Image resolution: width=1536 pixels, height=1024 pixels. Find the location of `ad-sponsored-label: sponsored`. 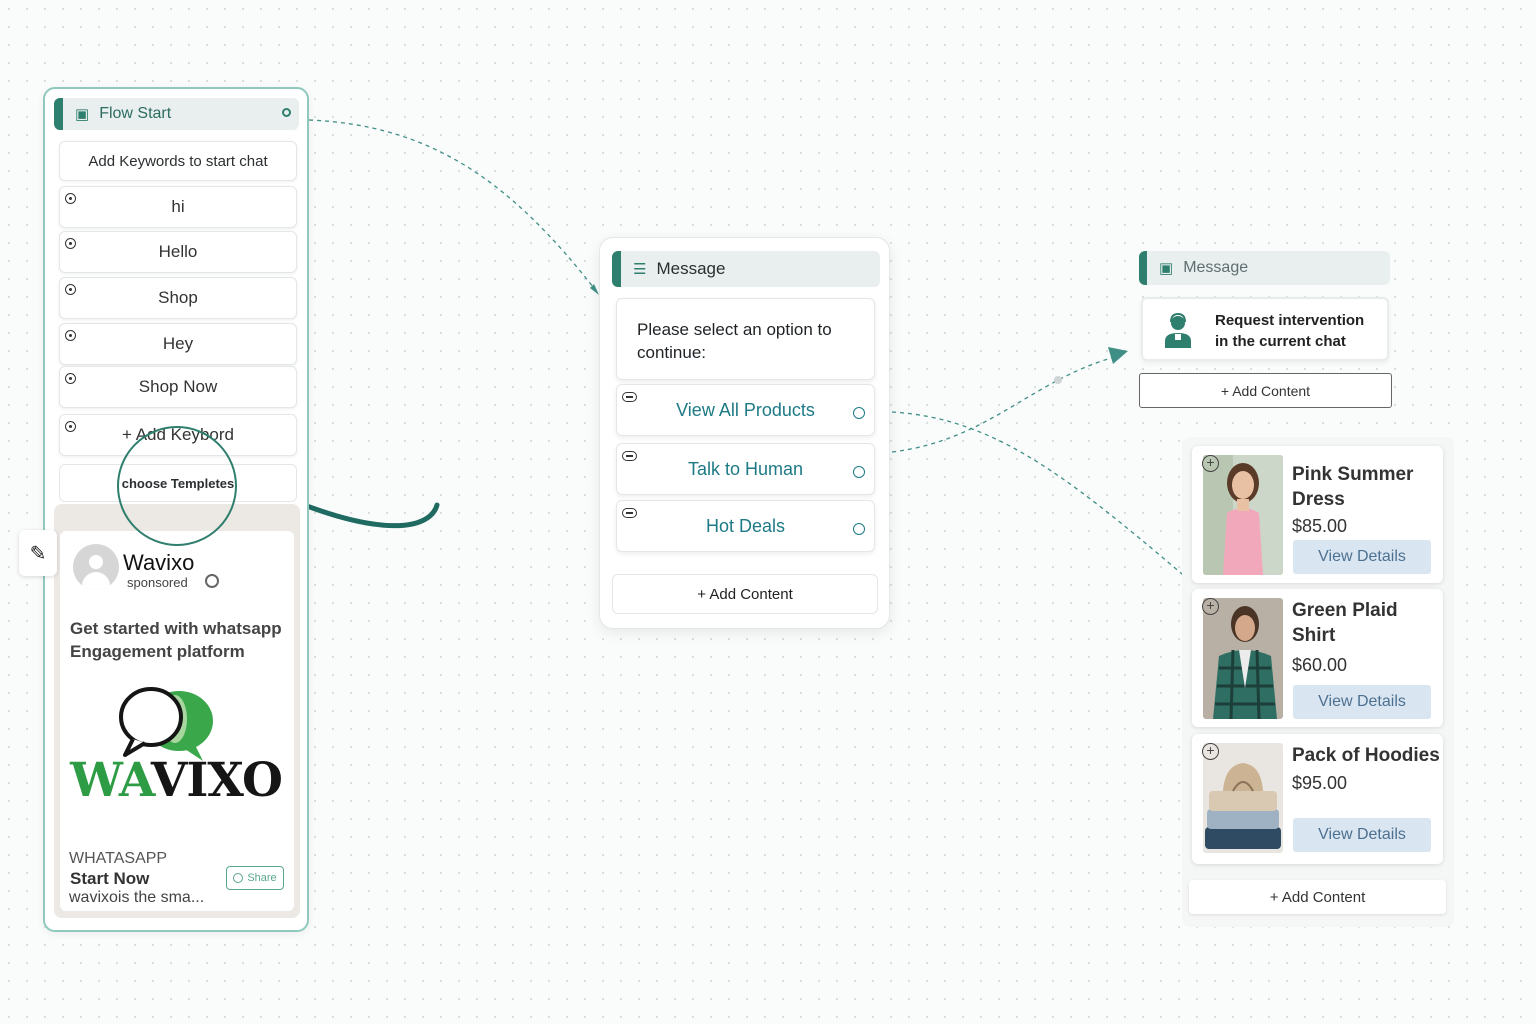

ad-sponsored-label: sponsored is located at coordinates (157, 582).